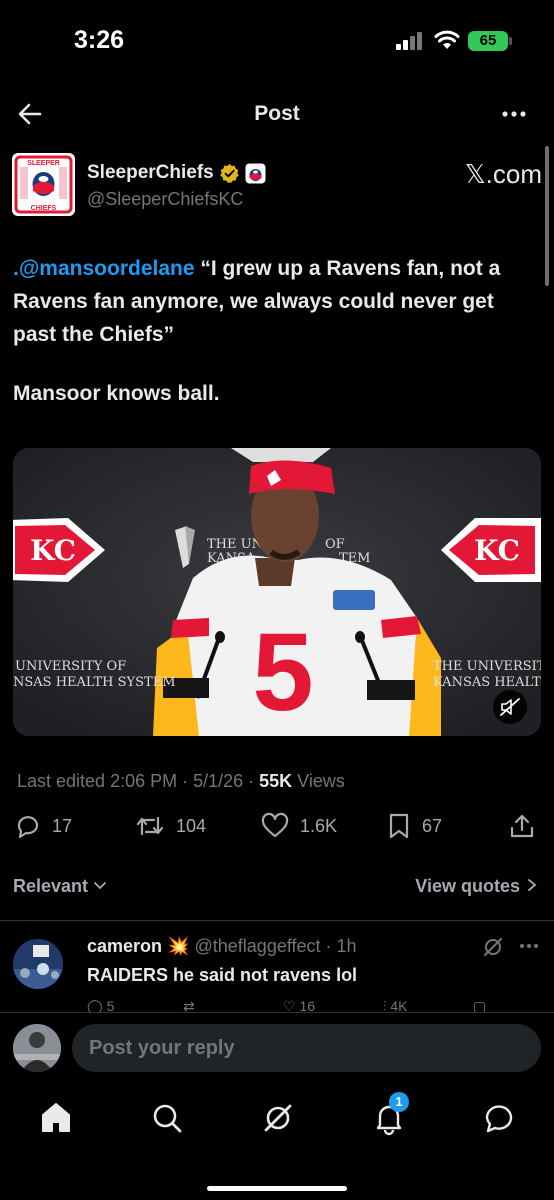  I want to click on bookmark-icon, so click(399, 826).